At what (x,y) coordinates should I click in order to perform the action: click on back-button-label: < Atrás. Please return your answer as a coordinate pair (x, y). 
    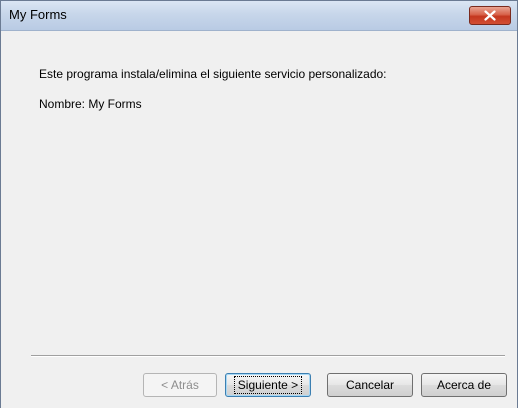
    Looking at the image, I should click on (180, 385).